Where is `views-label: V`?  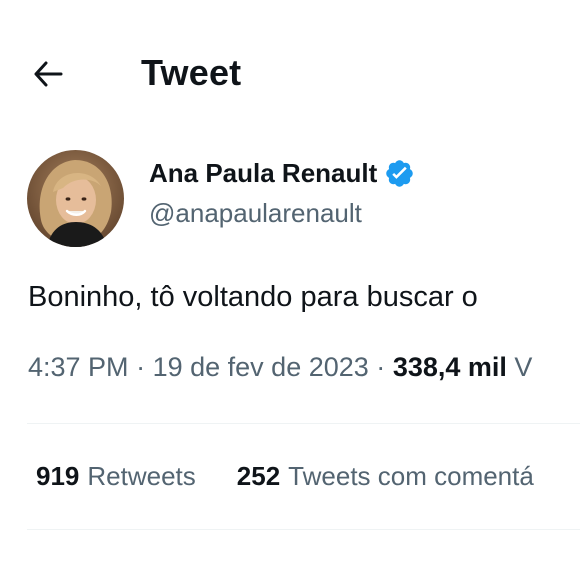
views-label: V is located at coordinates (523, 367).